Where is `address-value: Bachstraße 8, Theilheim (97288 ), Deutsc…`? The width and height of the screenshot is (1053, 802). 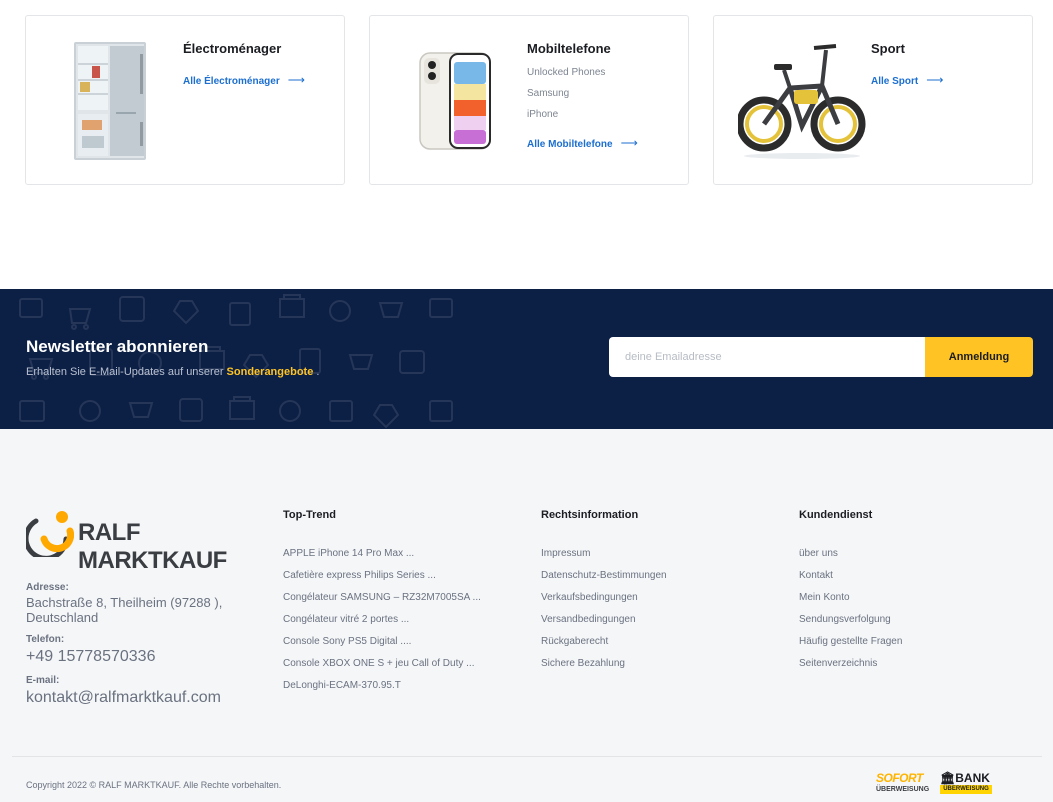
address-value: Bachstraße 8, Theilheim (97288 ), Deutsc… is located at coordinates (124, 610).